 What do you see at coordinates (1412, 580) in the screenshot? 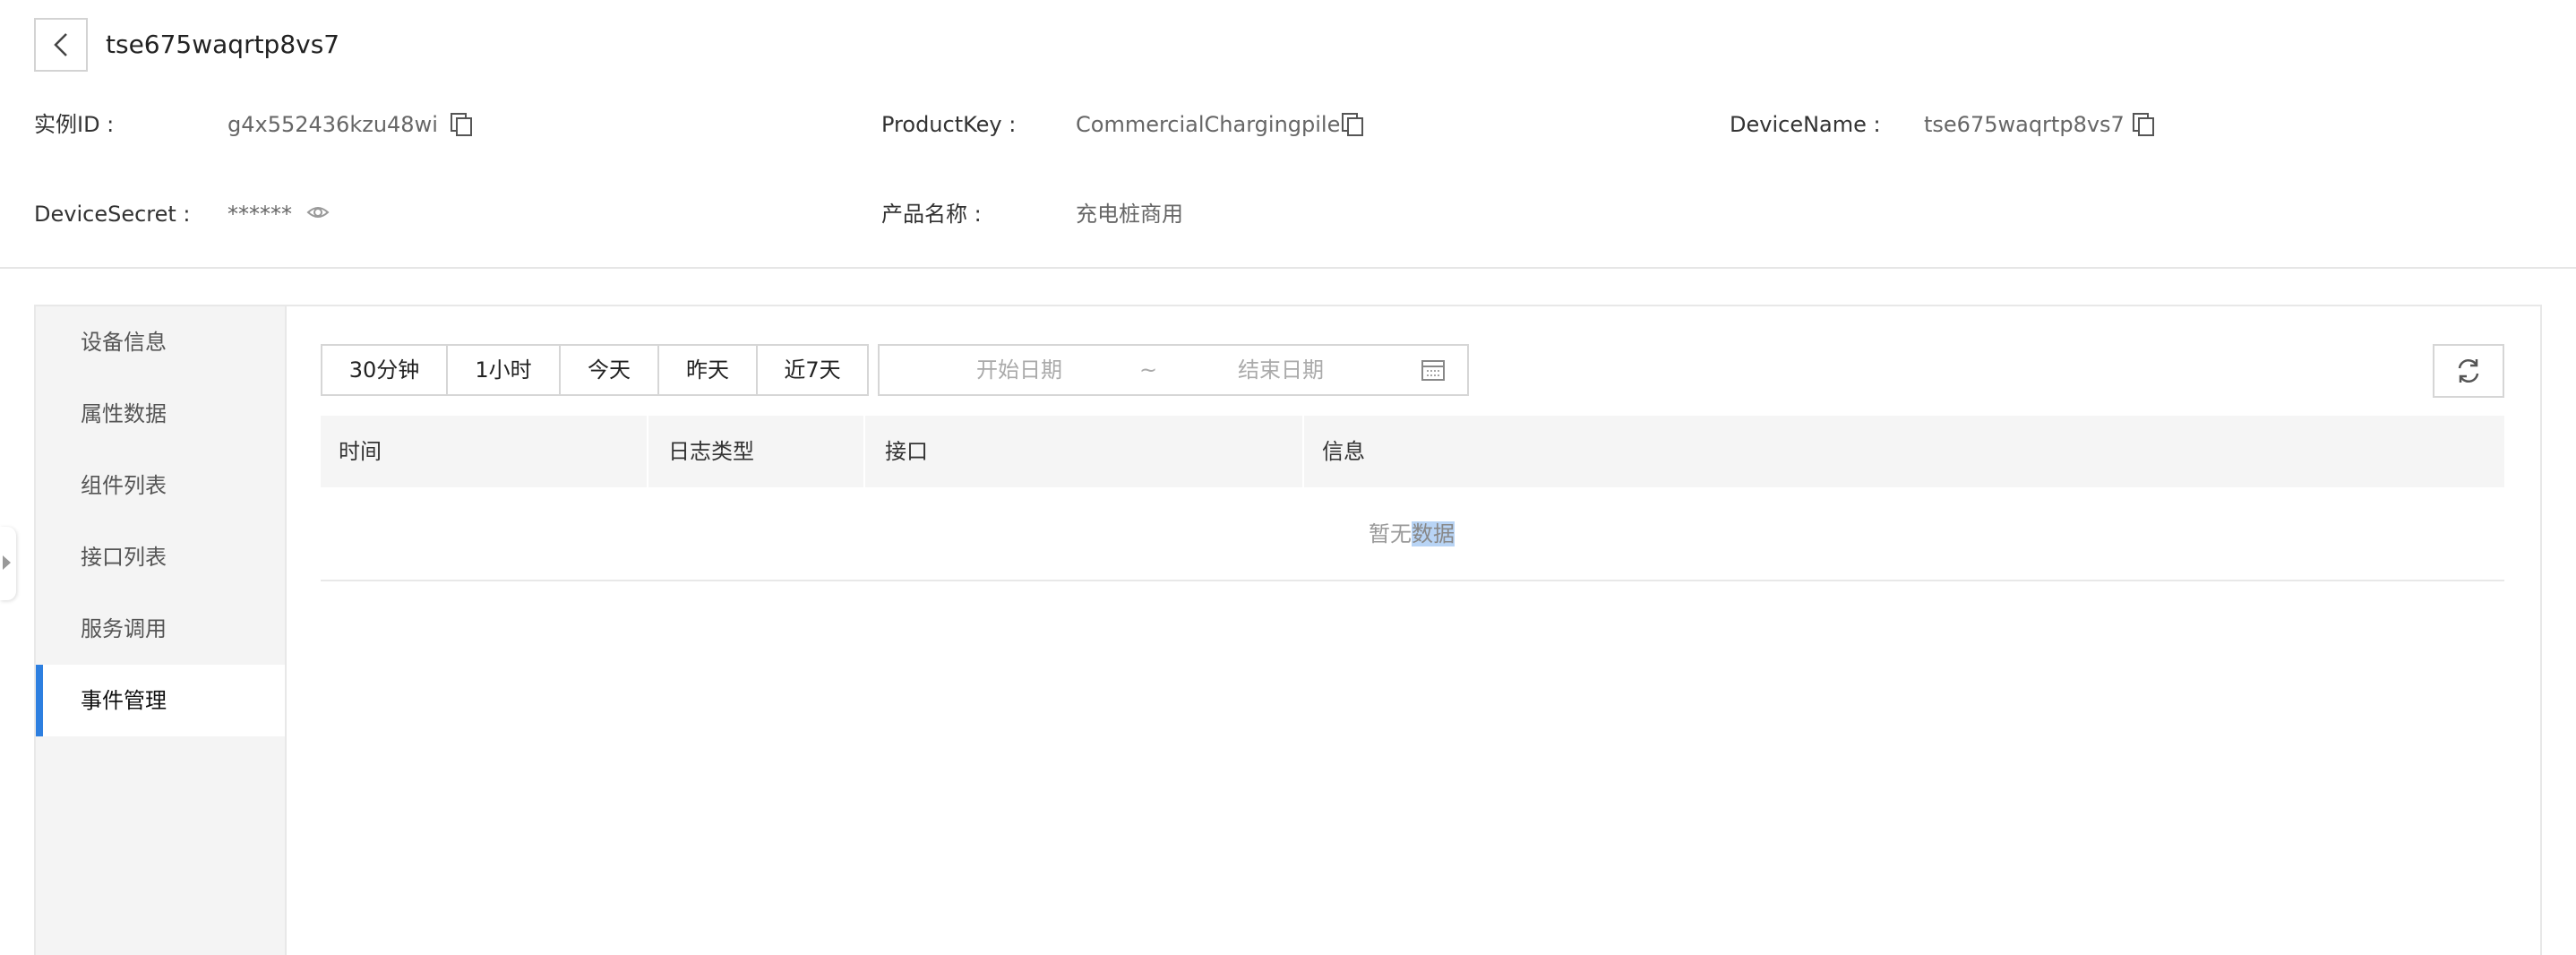
I see `table-bottom-border` at bounding box center [1412, 580].